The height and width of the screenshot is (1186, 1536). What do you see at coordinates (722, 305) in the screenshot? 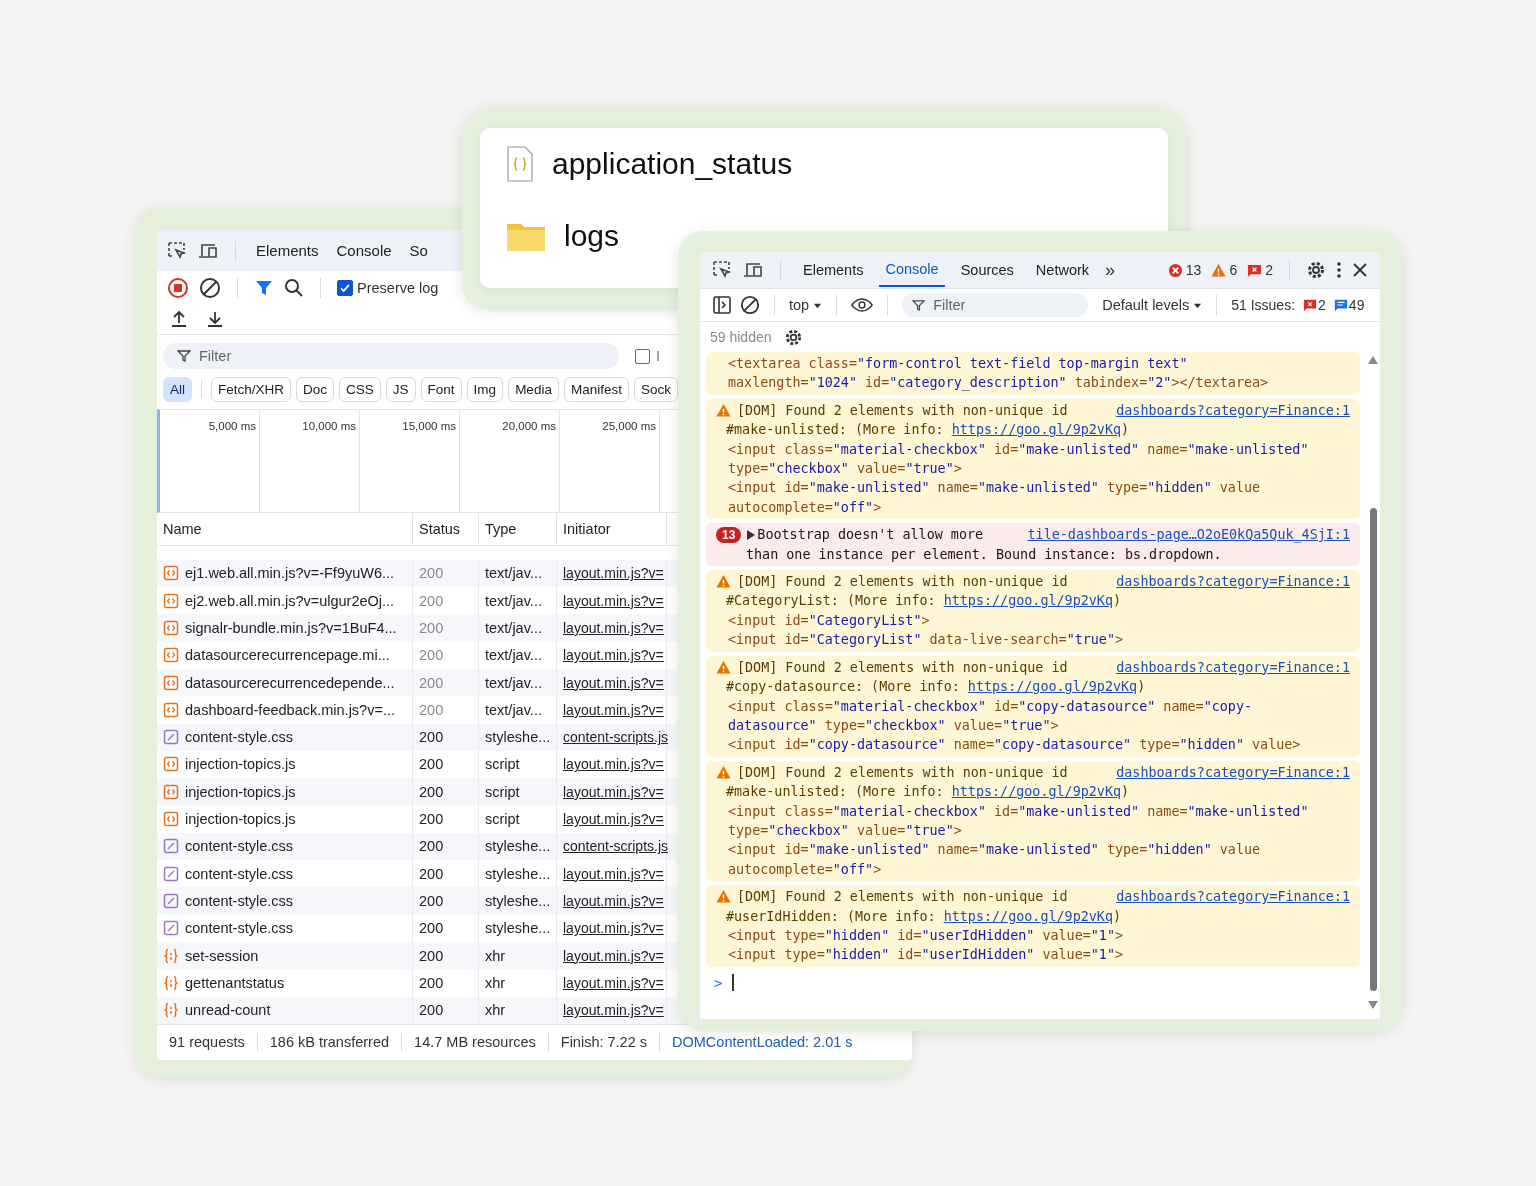
I see `sidebar-icon` at bounding box center [722, 305].